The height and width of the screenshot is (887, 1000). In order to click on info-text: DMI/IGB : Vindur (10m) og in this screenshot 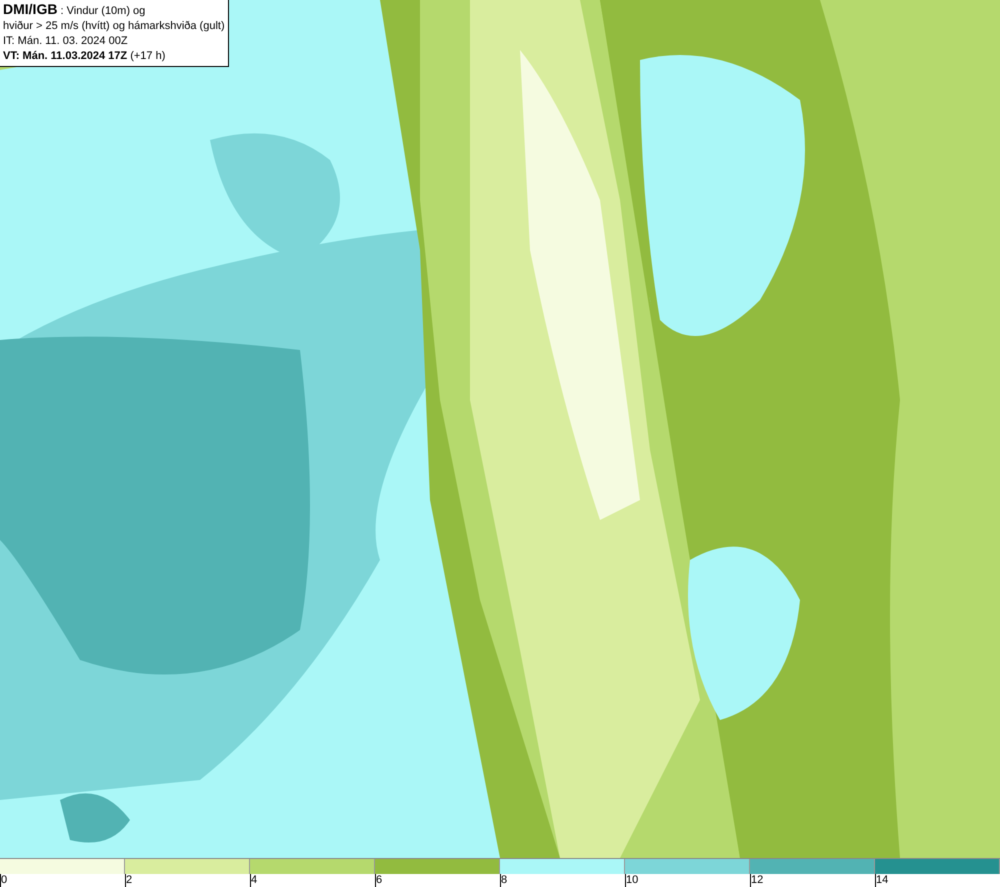, I will do `click(74, 10)`.